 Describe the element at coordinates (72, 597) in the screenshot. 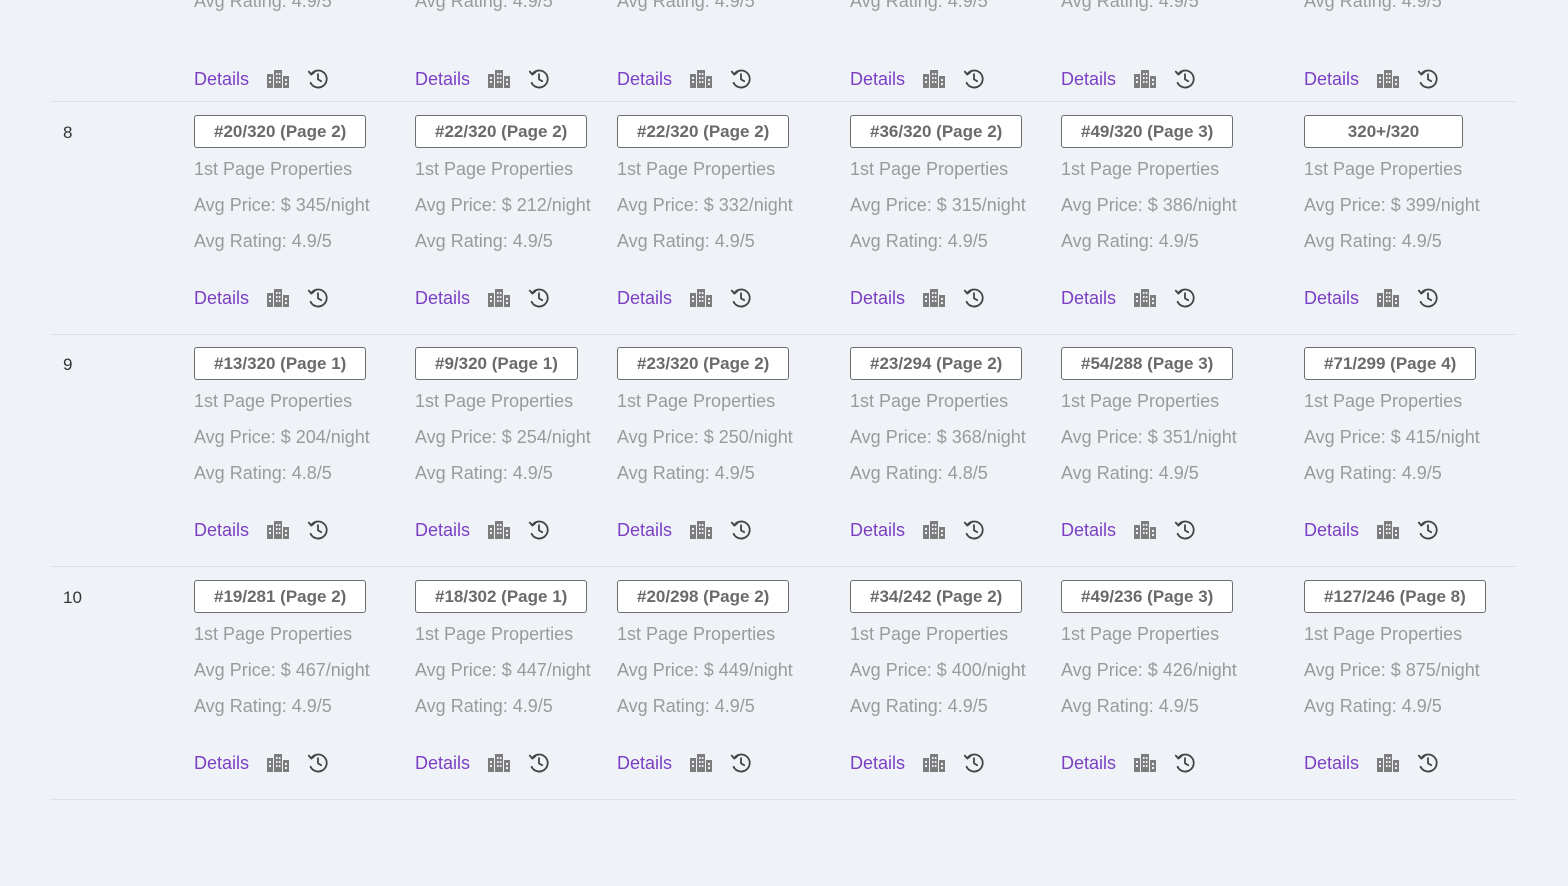

I see `row-number: 10` at that location.